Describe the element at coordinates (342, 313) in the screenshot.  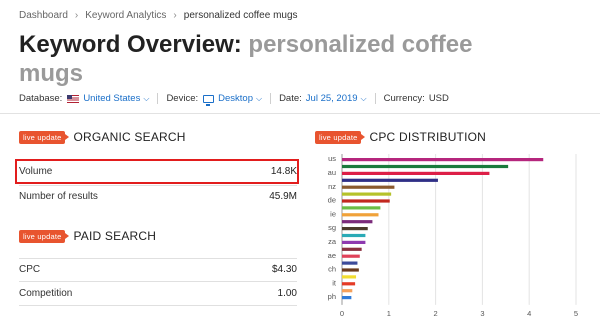
I see `chart-x-tick-label: 0` at that location.